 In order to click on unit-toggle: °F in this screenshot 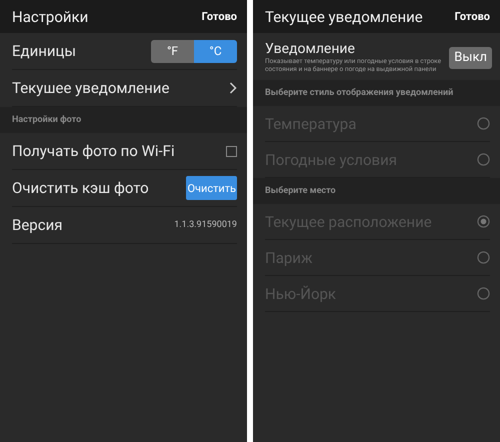, I will do `click(172, 51)`.